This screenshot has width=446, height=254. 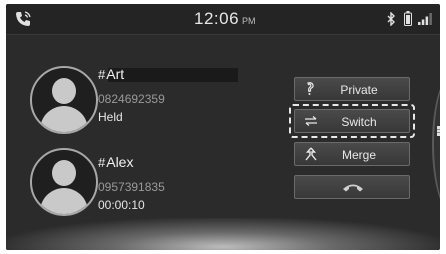 I want to click on contact-name: #Art, so click(x=111, y=74).